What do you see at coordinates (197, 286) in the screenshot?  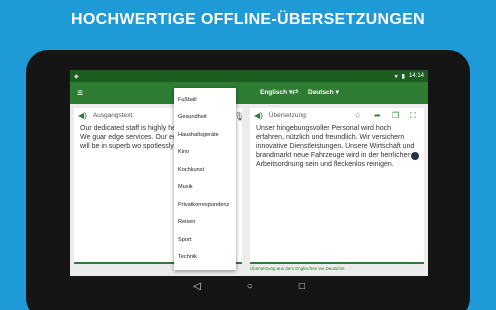 I see `back-icon: ◁` at bounding box center [197, 286].